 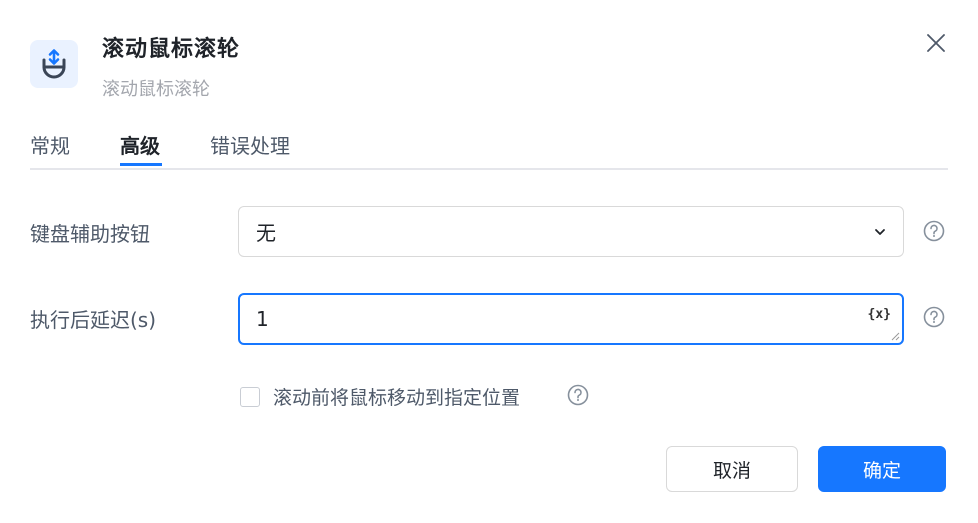 What do you see at coordinates (171, 49) in the screenshot?
I see `dialog-title: 滚动鼠标滚轮` at bounding box center [171, 49].